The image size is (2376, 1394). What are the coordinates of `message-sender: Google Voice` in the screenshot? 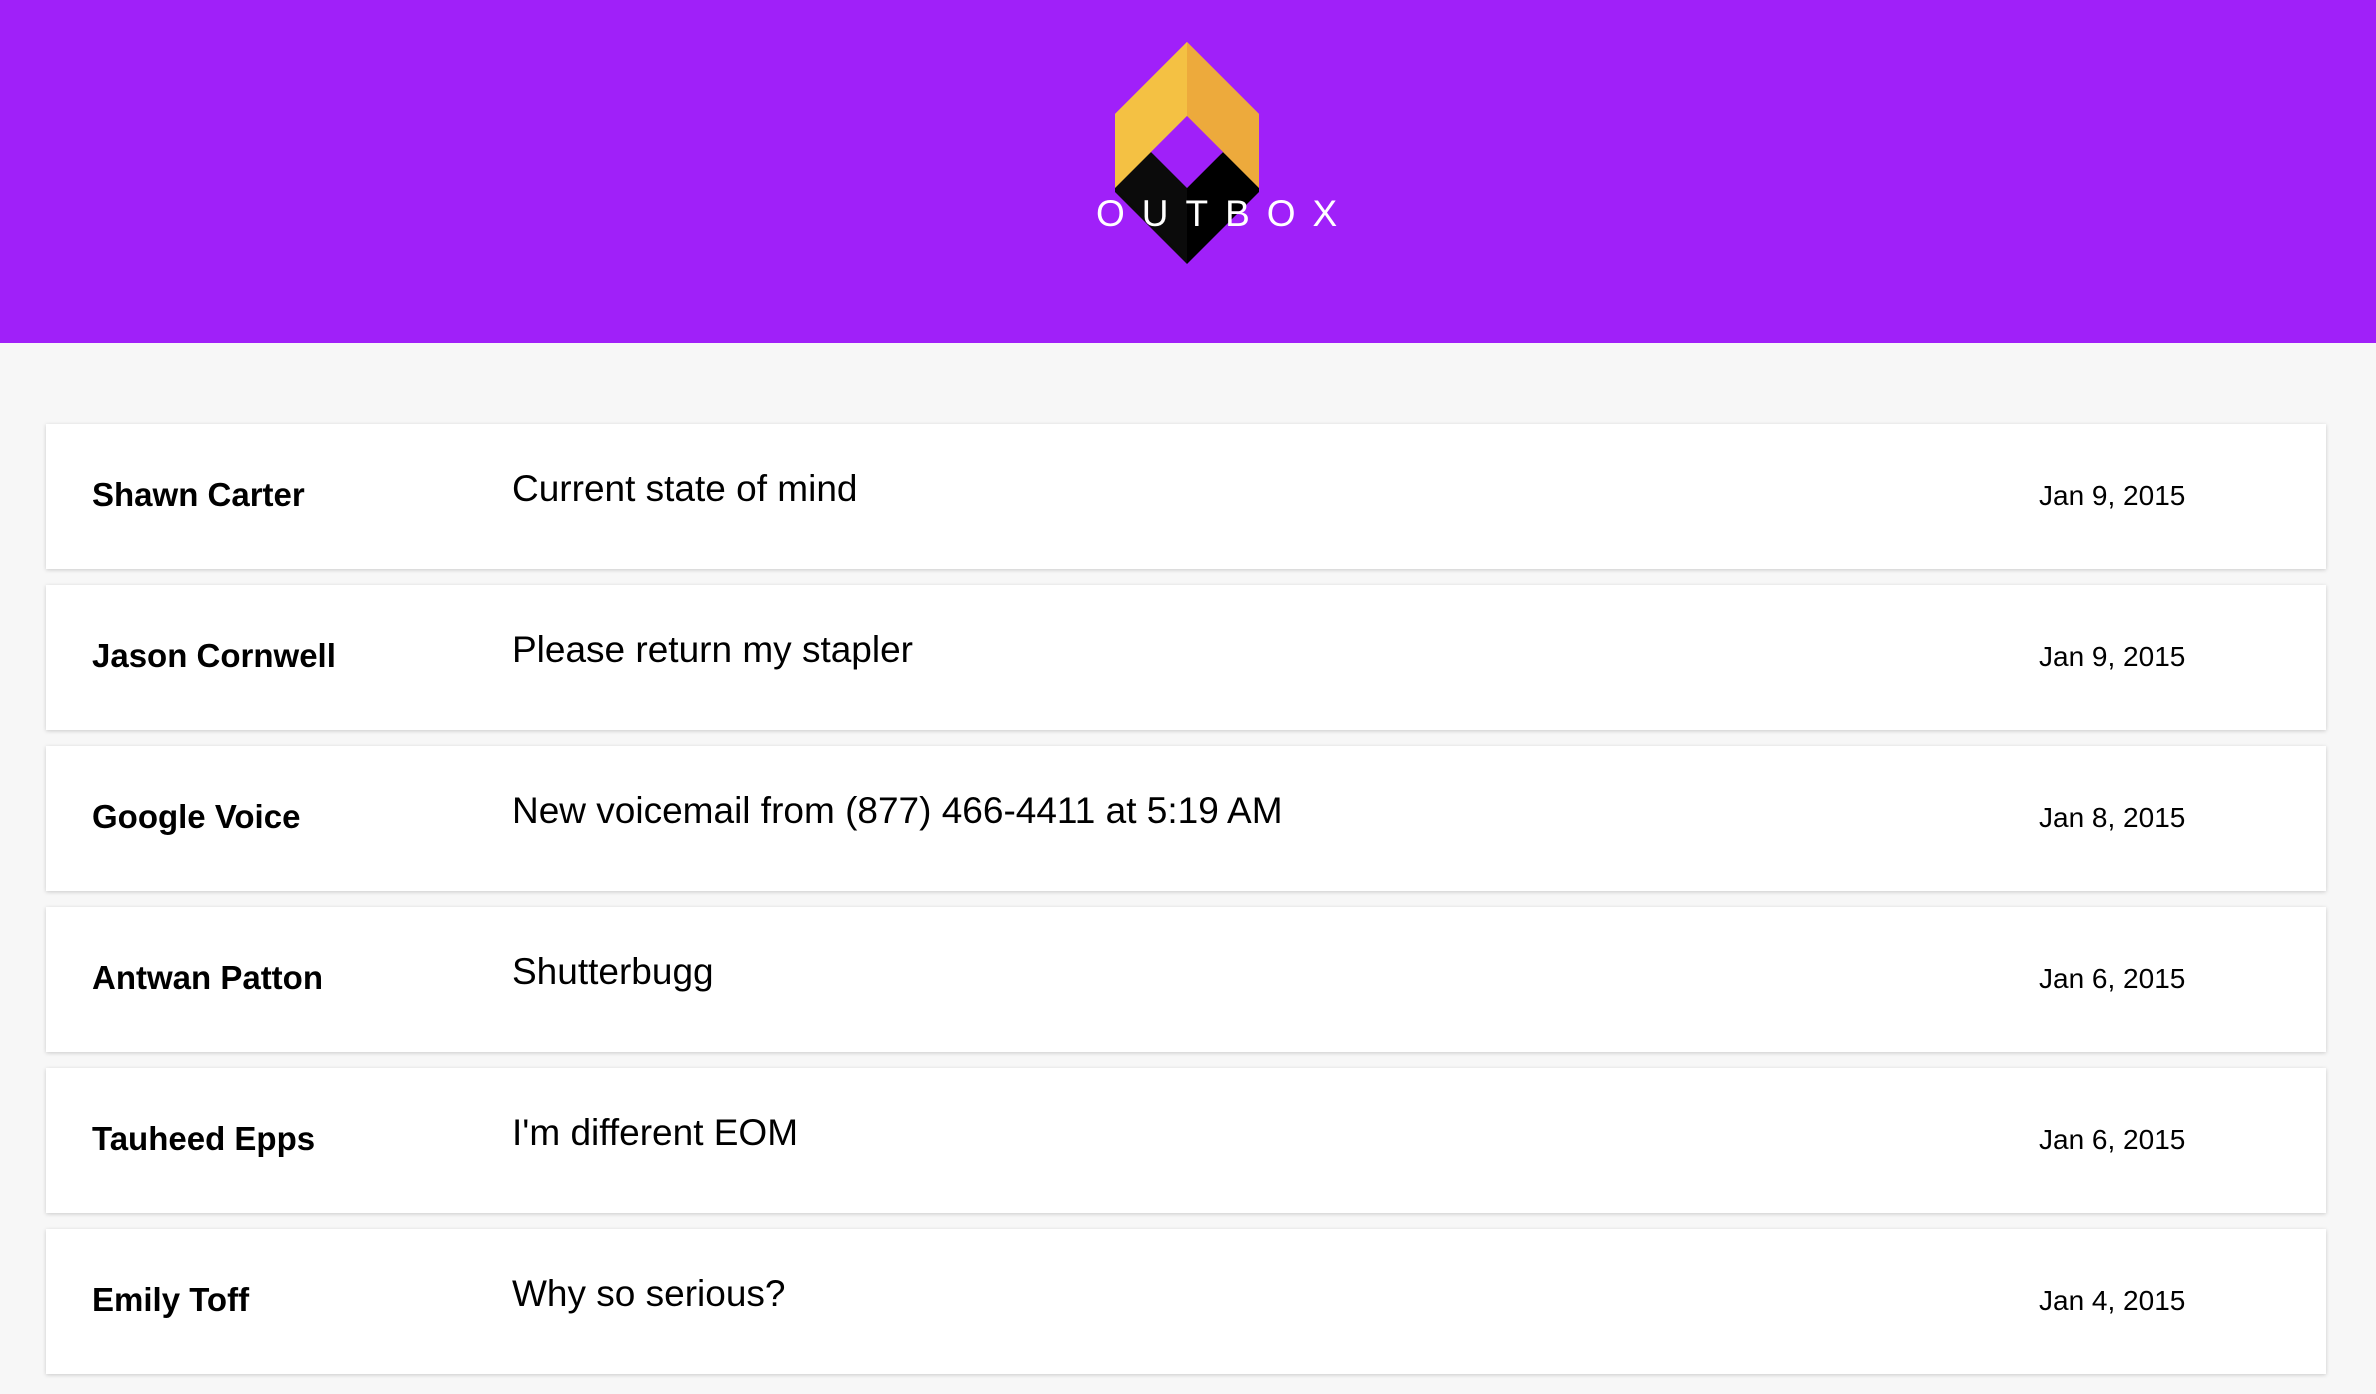 It's located at (196, 816).